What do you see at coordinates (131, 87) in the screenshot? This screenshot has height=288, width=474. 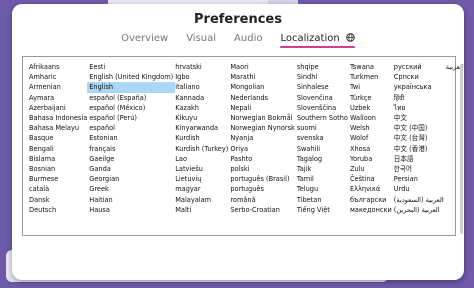 I see `language-option: English` at bounding box center [131, 87].